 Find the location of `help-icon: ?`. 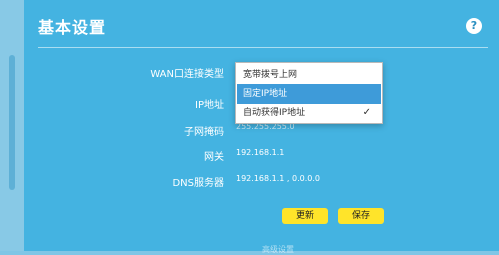

help-icon: ? is located at coordinates (474, 26).